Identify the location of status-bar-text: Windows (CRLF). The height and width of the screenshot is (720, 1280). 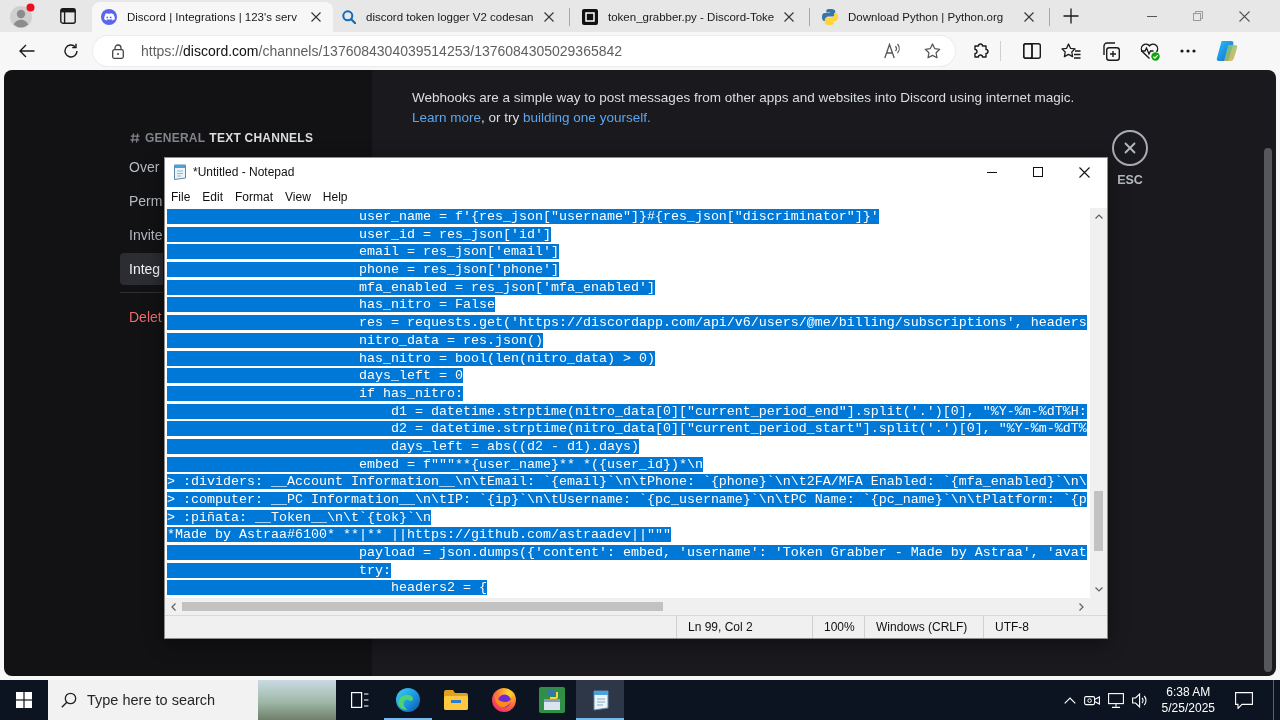
(923, 627).